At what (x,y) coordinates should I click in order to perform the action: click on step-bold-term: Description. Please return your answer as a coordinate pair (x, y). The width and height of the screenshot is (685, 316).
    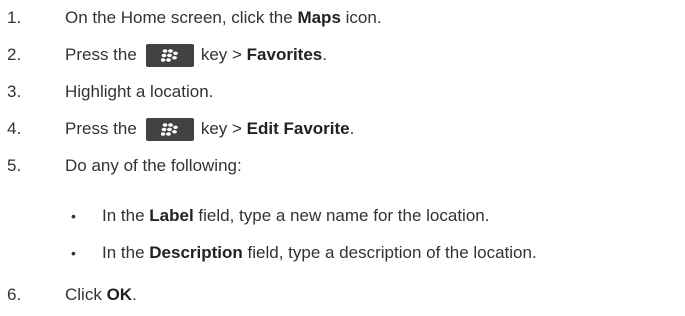
    Looking at the image, I should click on (196, 252).